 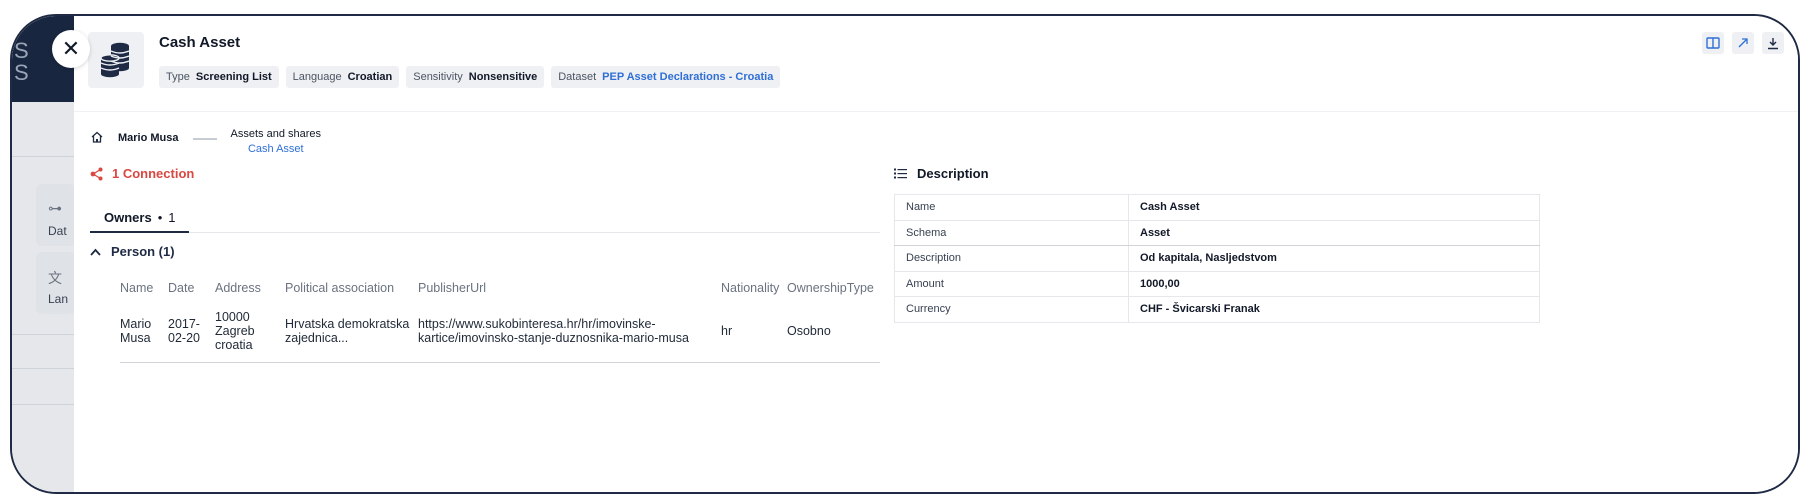 I want to click on description-row: Currency CHF - Švicarski Franak, so click(x=1217, y=309).